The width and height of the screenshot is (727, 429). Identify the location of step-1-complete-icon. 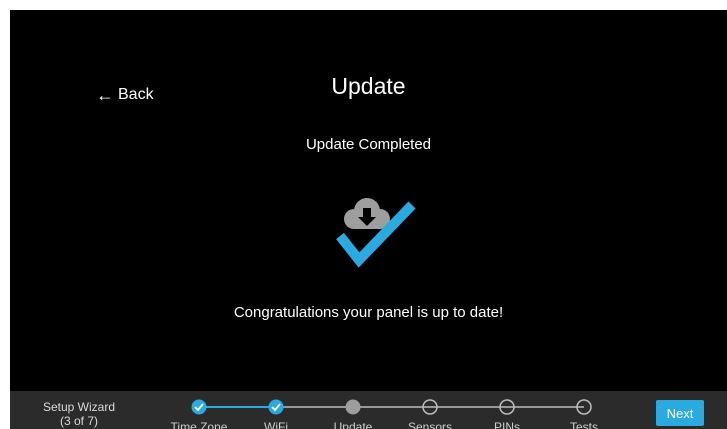
(199, 407).